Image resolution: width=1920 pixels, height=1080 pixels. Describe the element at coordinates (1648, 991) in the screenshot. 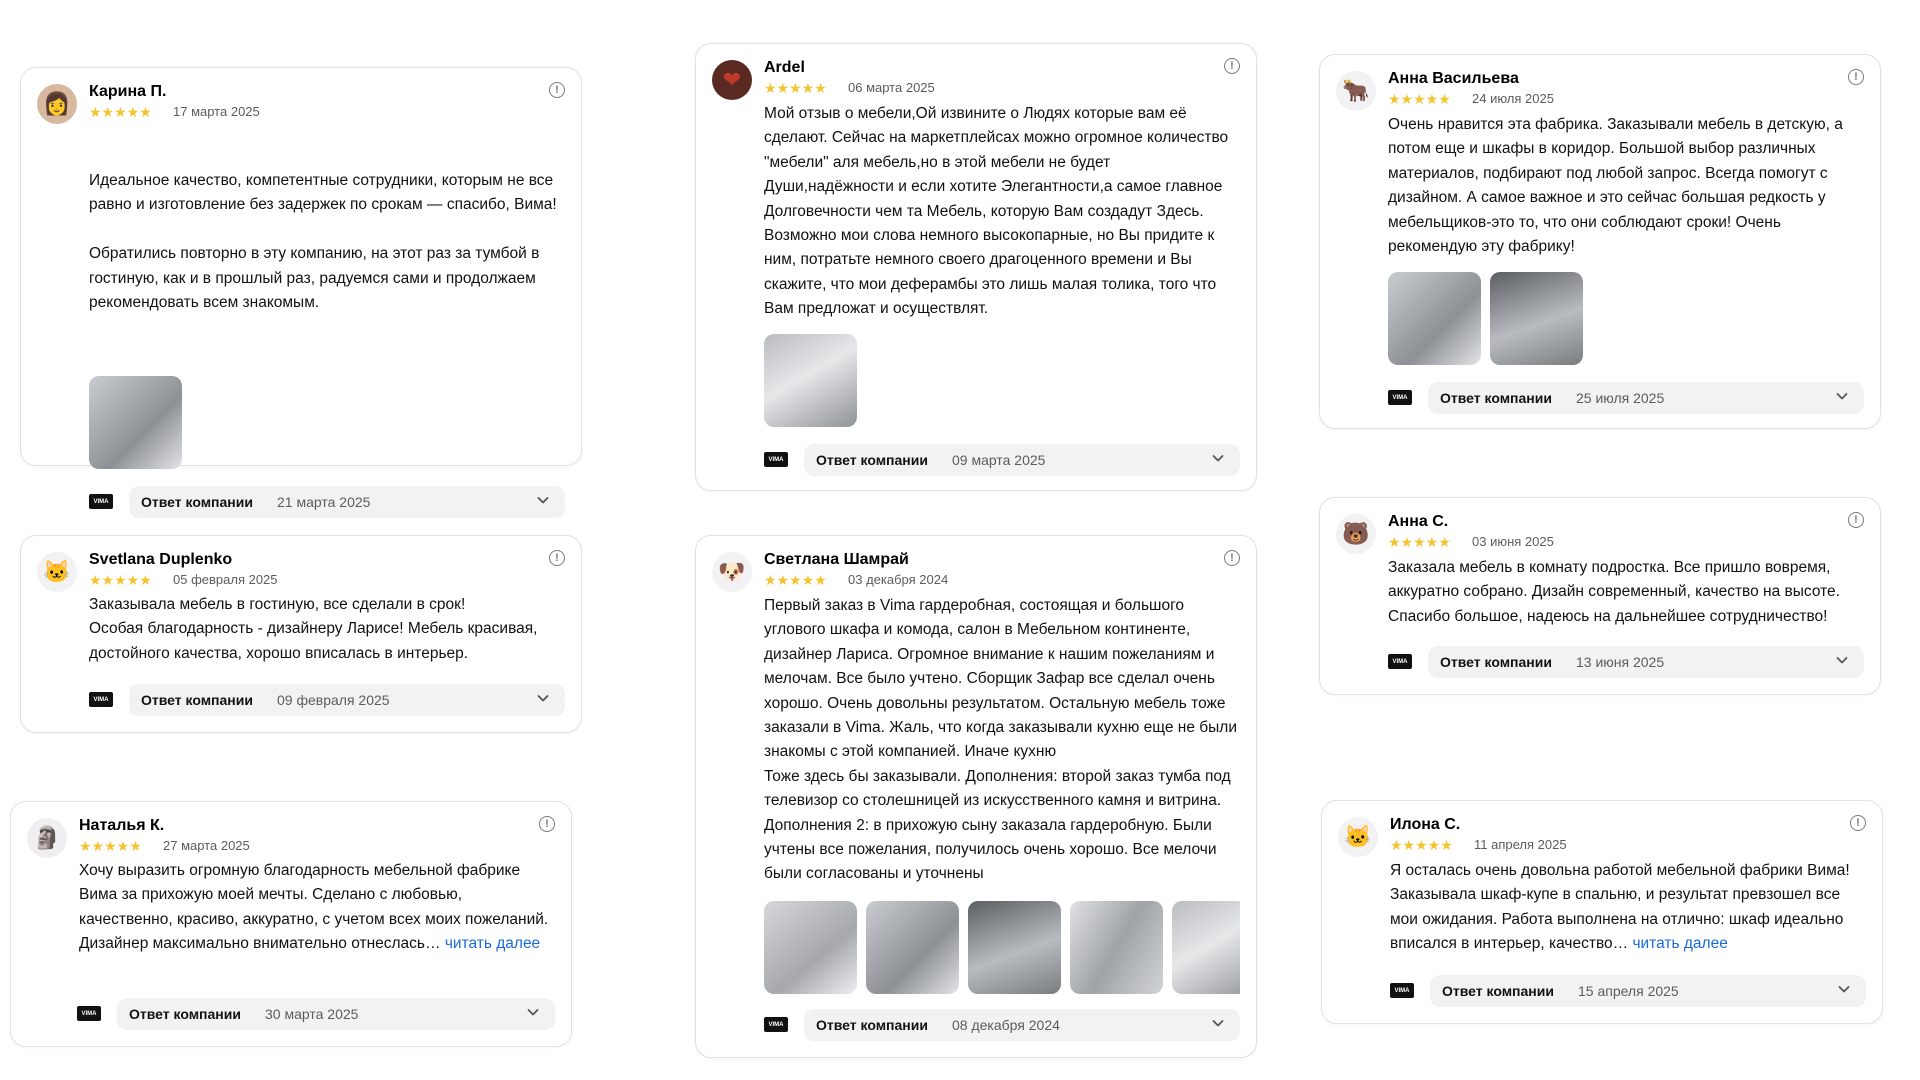

I see `company-reply-toggle: Ответ компании 15 апреля 2025` at that location.